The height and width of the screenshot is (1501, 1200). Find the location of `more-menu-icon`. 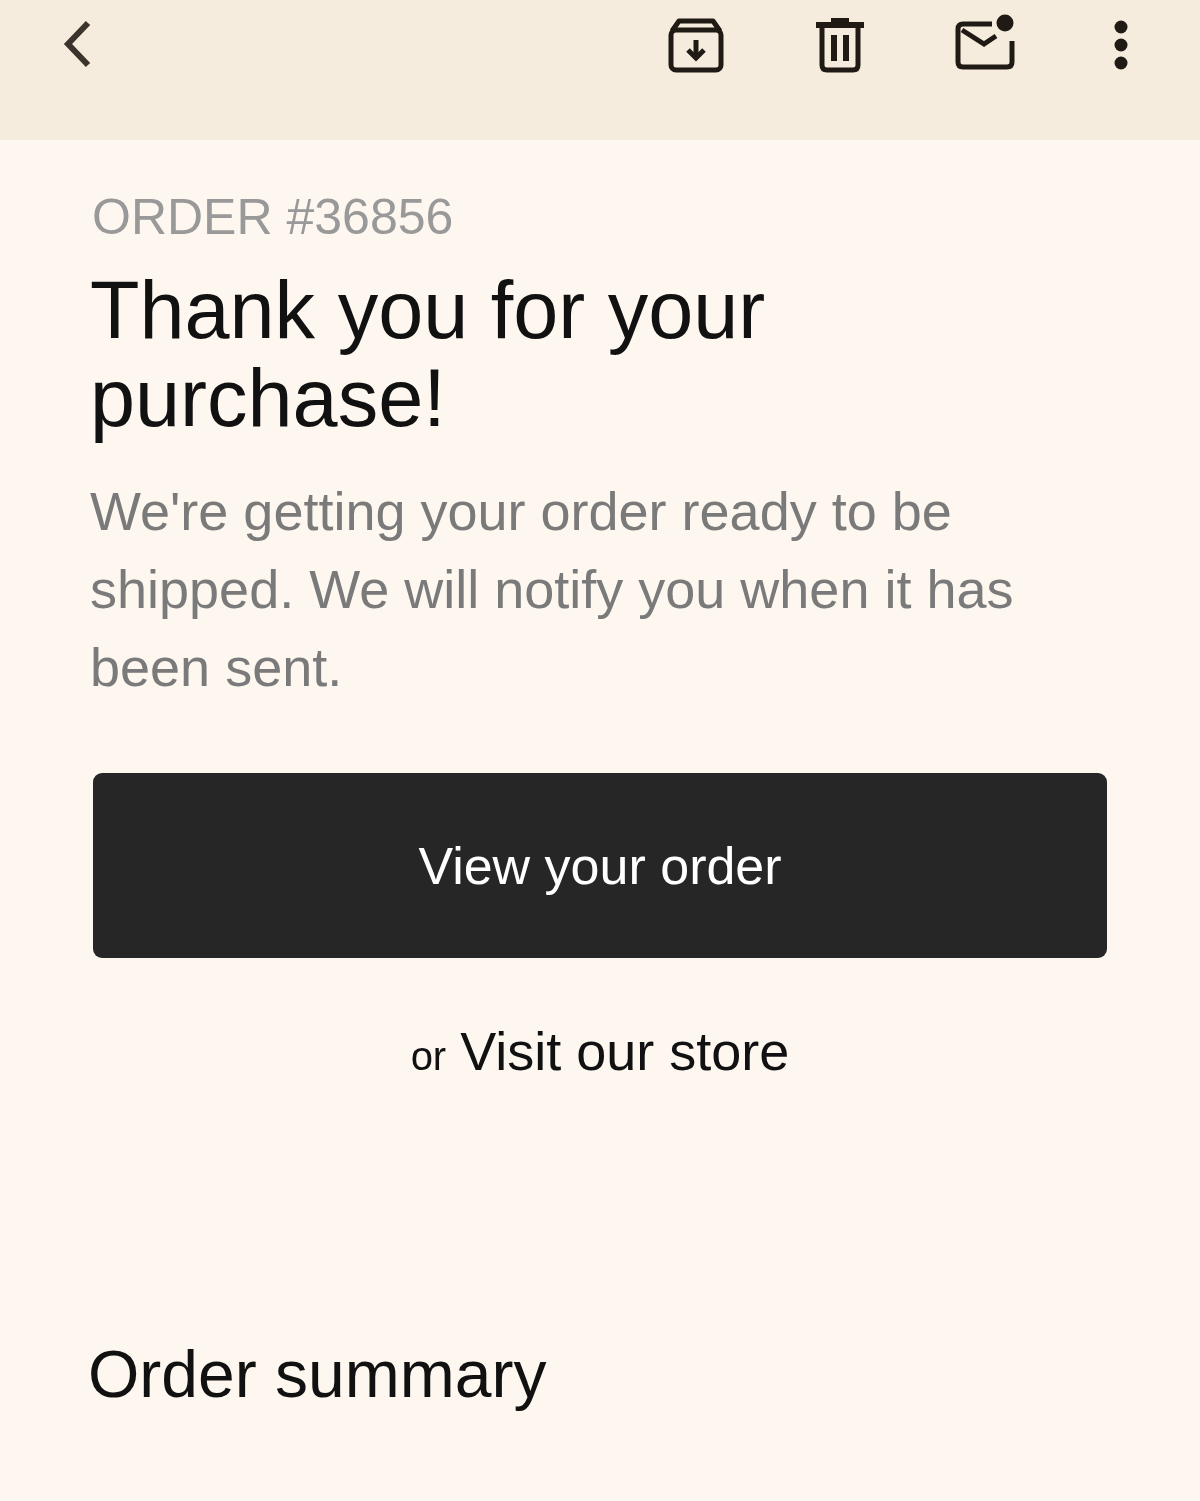

more-menu-icon is located at coordinates (1121, 45).